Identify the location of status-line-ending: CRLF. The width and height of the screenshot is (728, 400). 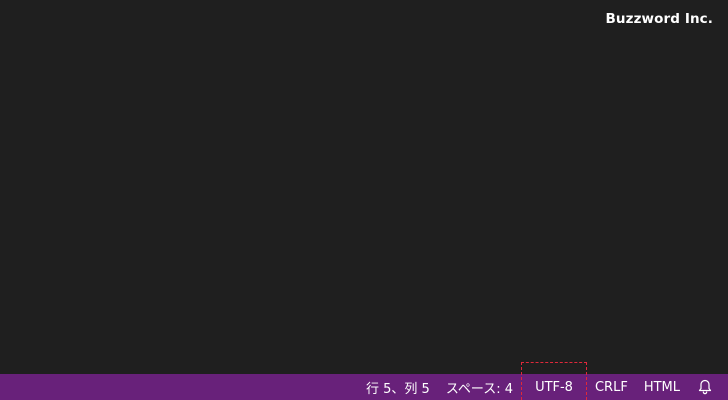
(611, 387).